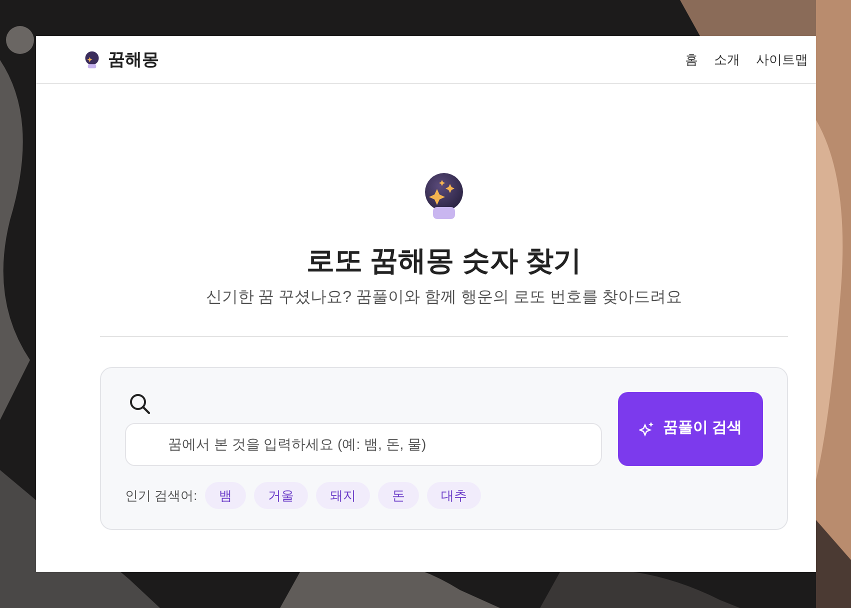 The width and height of the screenshot is (851, 608). What do you see at coordinates (691, 60) in the screenshot?
I see `nav-link: 홈` at bounding box center [691, 60].